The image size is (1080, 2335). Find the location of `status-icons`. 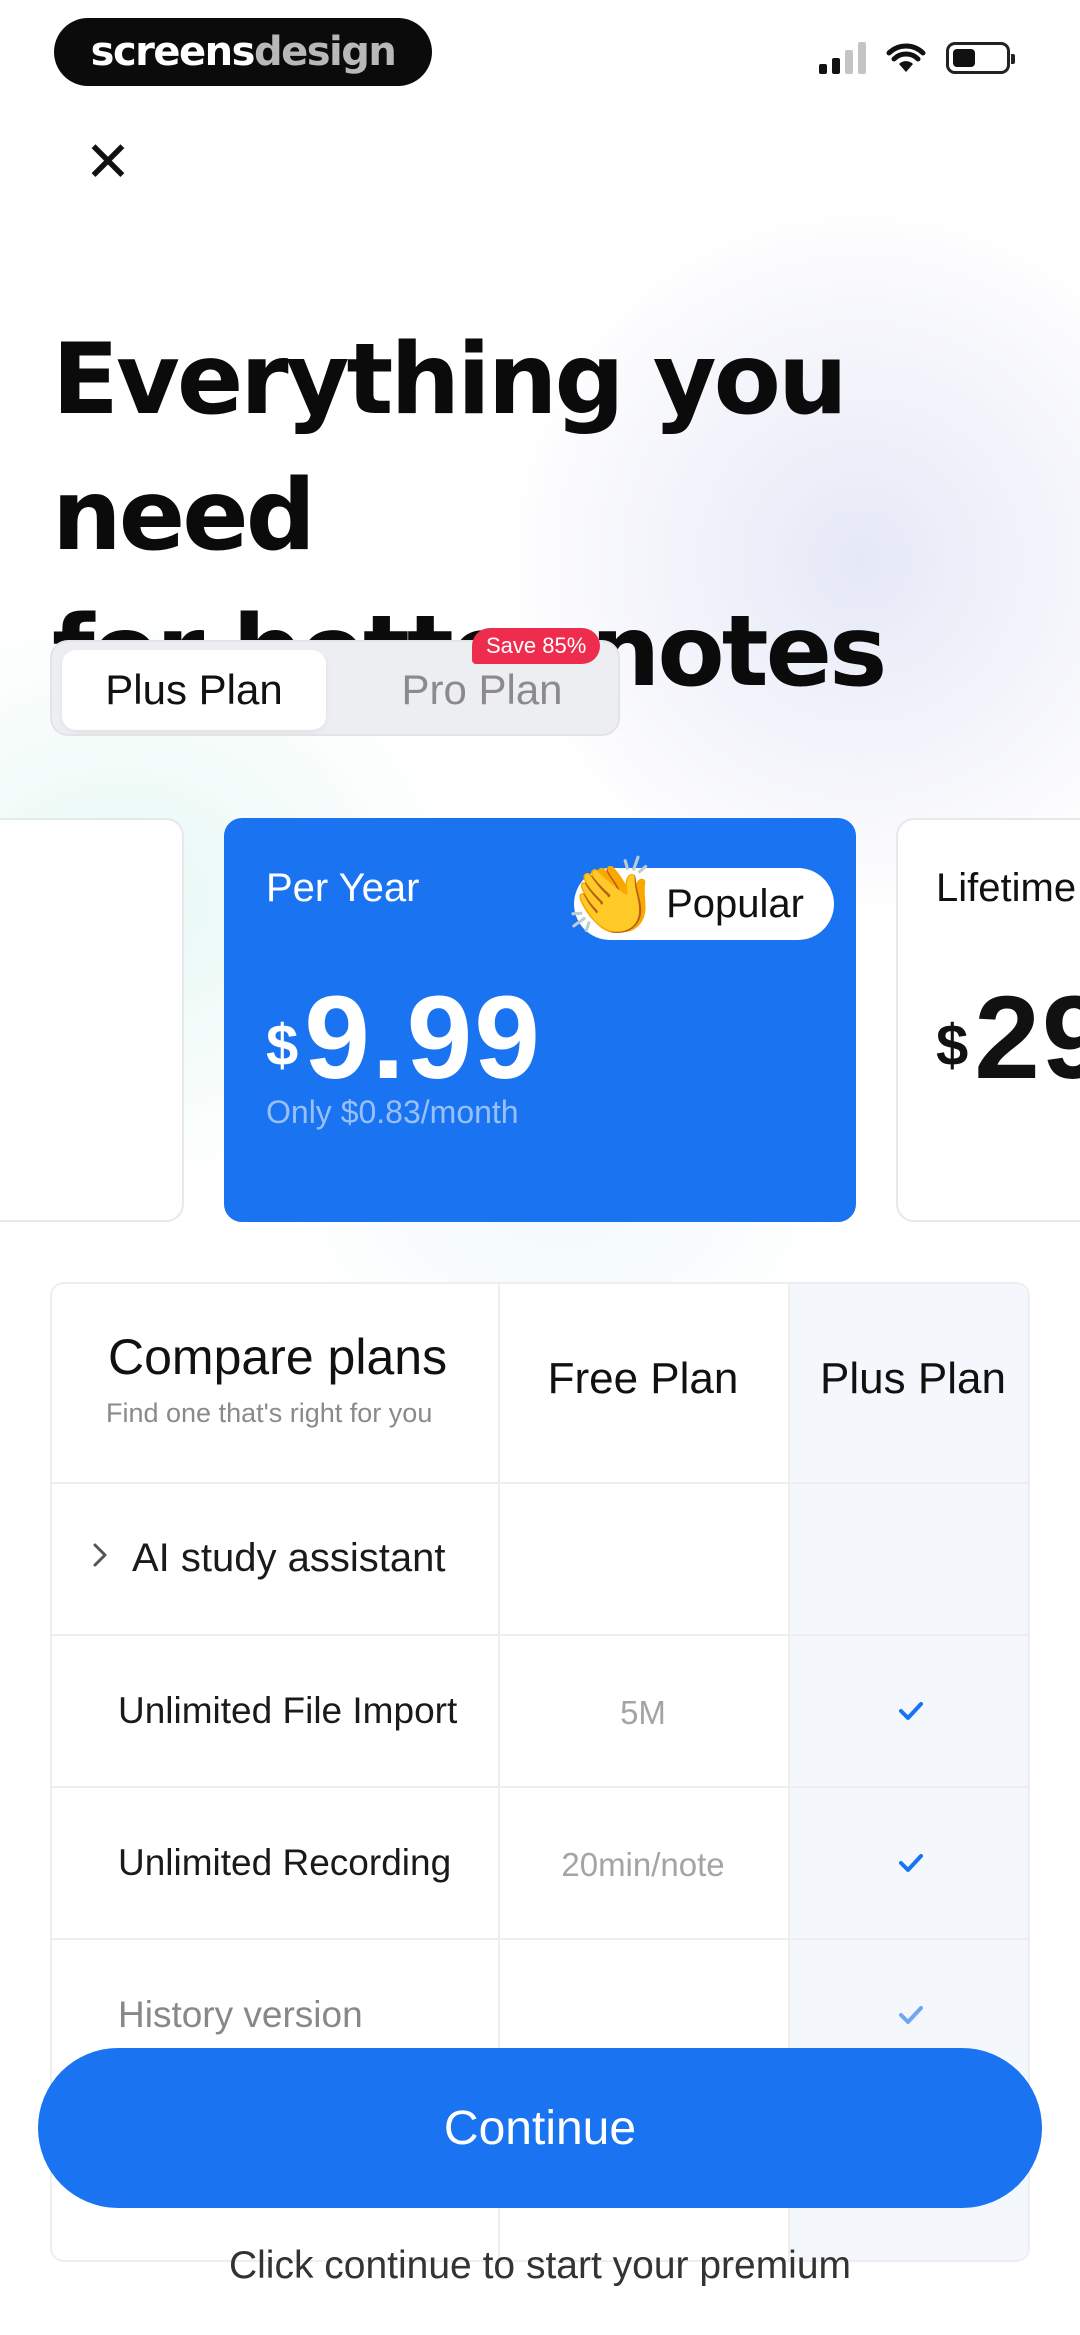

status-icons is located at coordinates (917, 58).